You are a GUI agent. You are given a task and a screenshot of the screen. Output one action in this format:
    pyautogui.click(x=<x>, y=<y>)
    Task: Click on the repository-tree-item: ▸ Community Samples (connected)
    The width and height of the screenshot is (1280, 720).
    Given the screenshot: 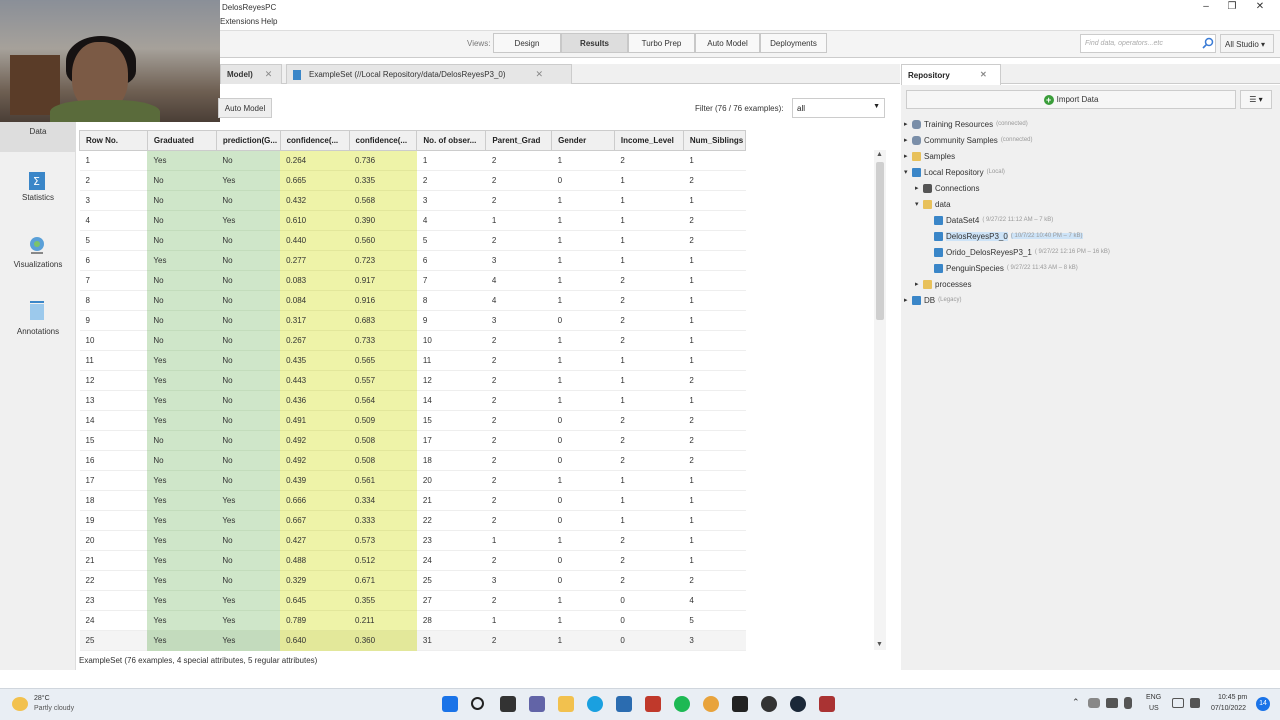 What is the action you would take?
    pyautogui.click(x=1089, y=140)
    